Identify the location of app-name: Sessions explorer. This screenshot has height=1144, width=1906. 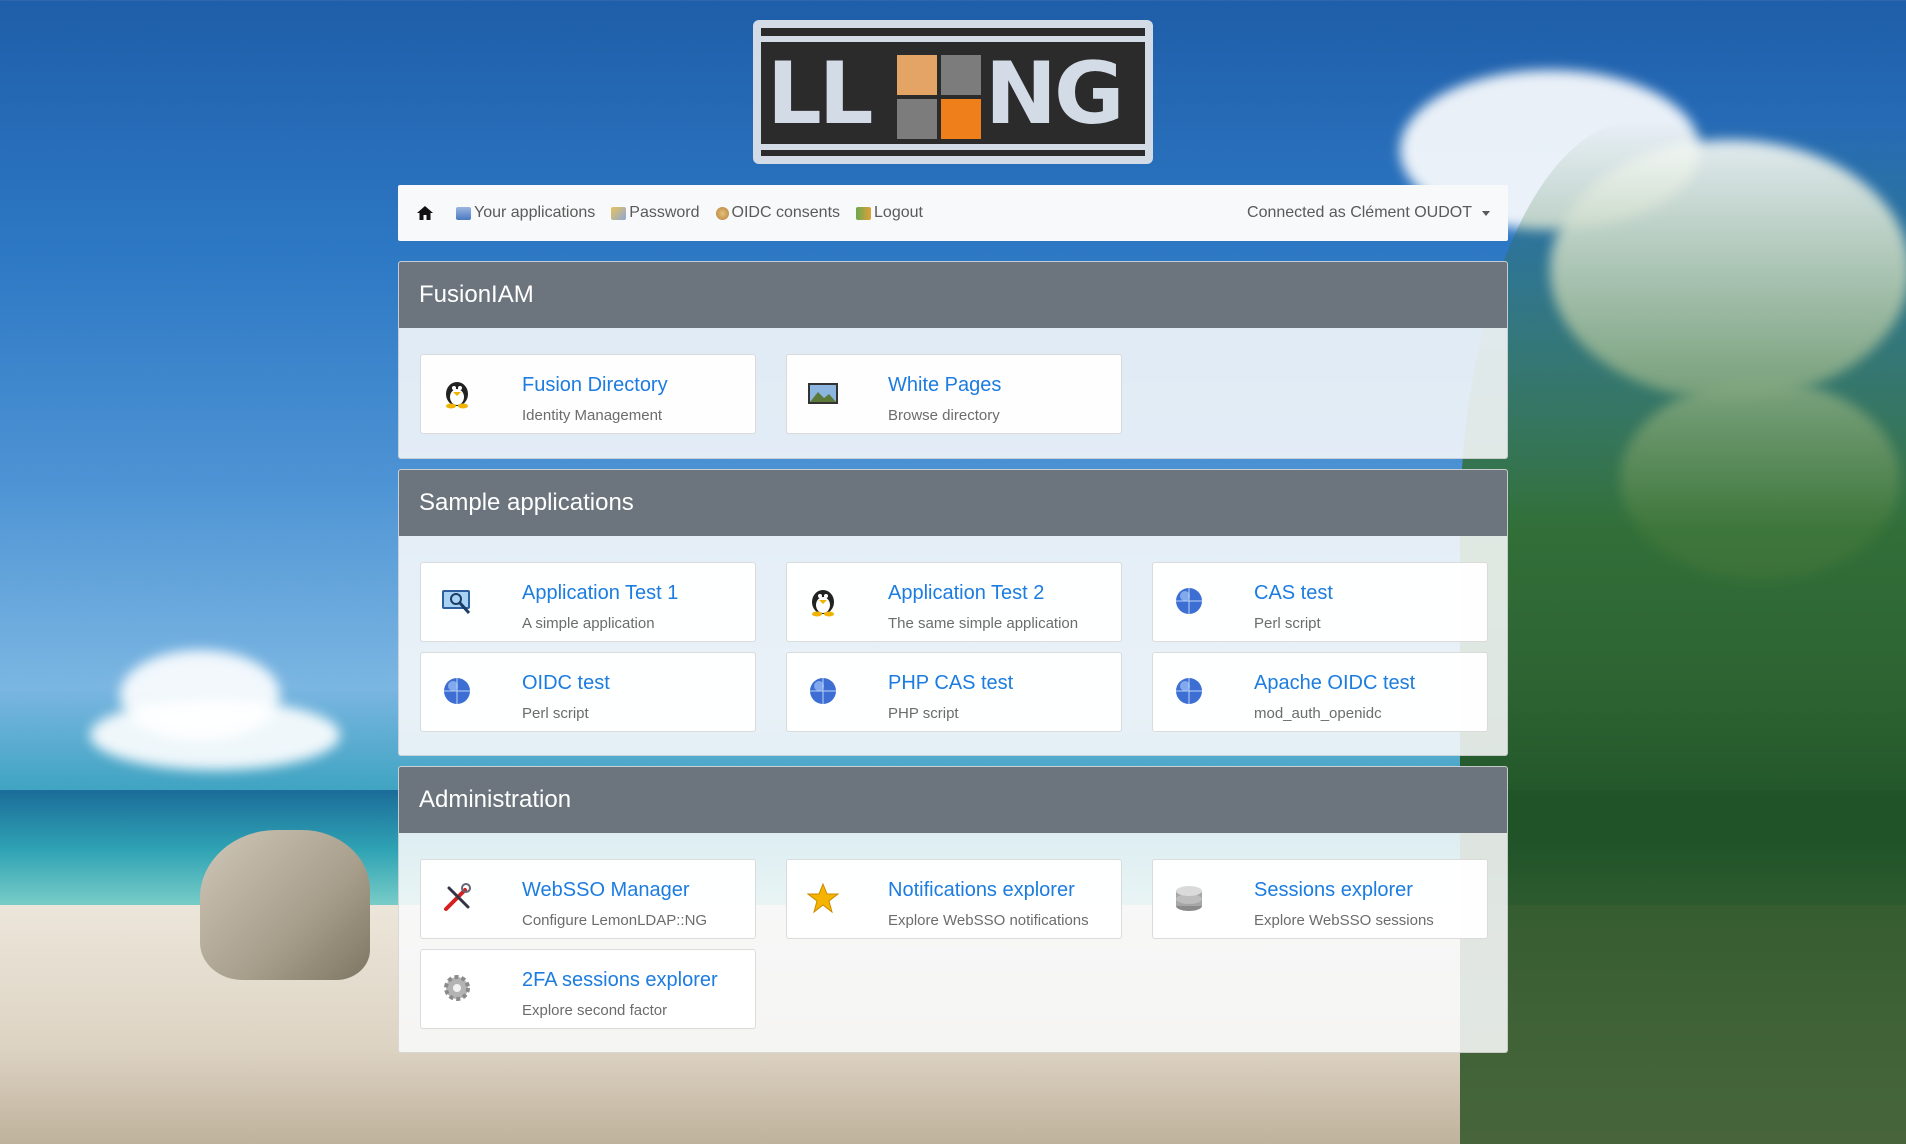
(1333, 890).